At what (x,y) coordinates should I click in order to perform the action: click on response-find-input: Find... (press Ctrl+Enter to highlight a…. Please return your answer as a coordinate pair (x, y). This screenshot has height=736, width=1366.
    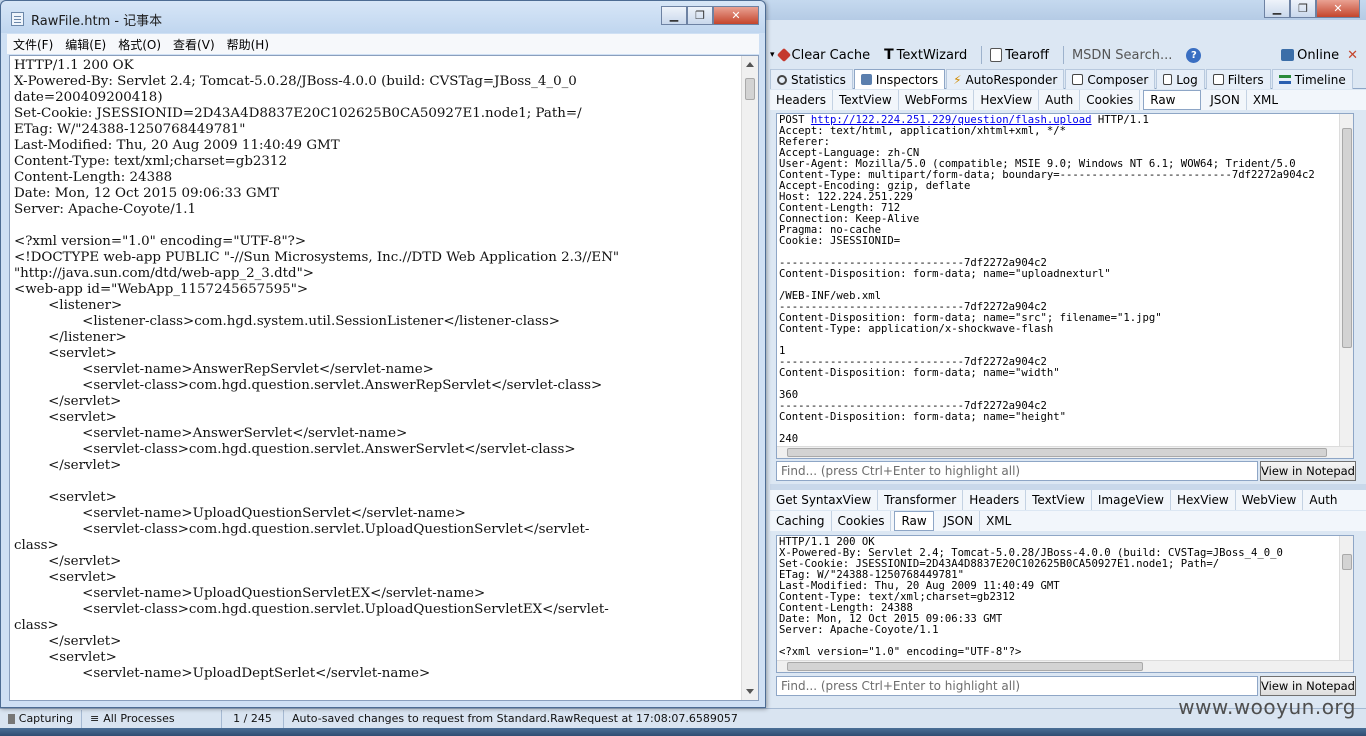
    Looking at the image, I should click on (1017, 686).